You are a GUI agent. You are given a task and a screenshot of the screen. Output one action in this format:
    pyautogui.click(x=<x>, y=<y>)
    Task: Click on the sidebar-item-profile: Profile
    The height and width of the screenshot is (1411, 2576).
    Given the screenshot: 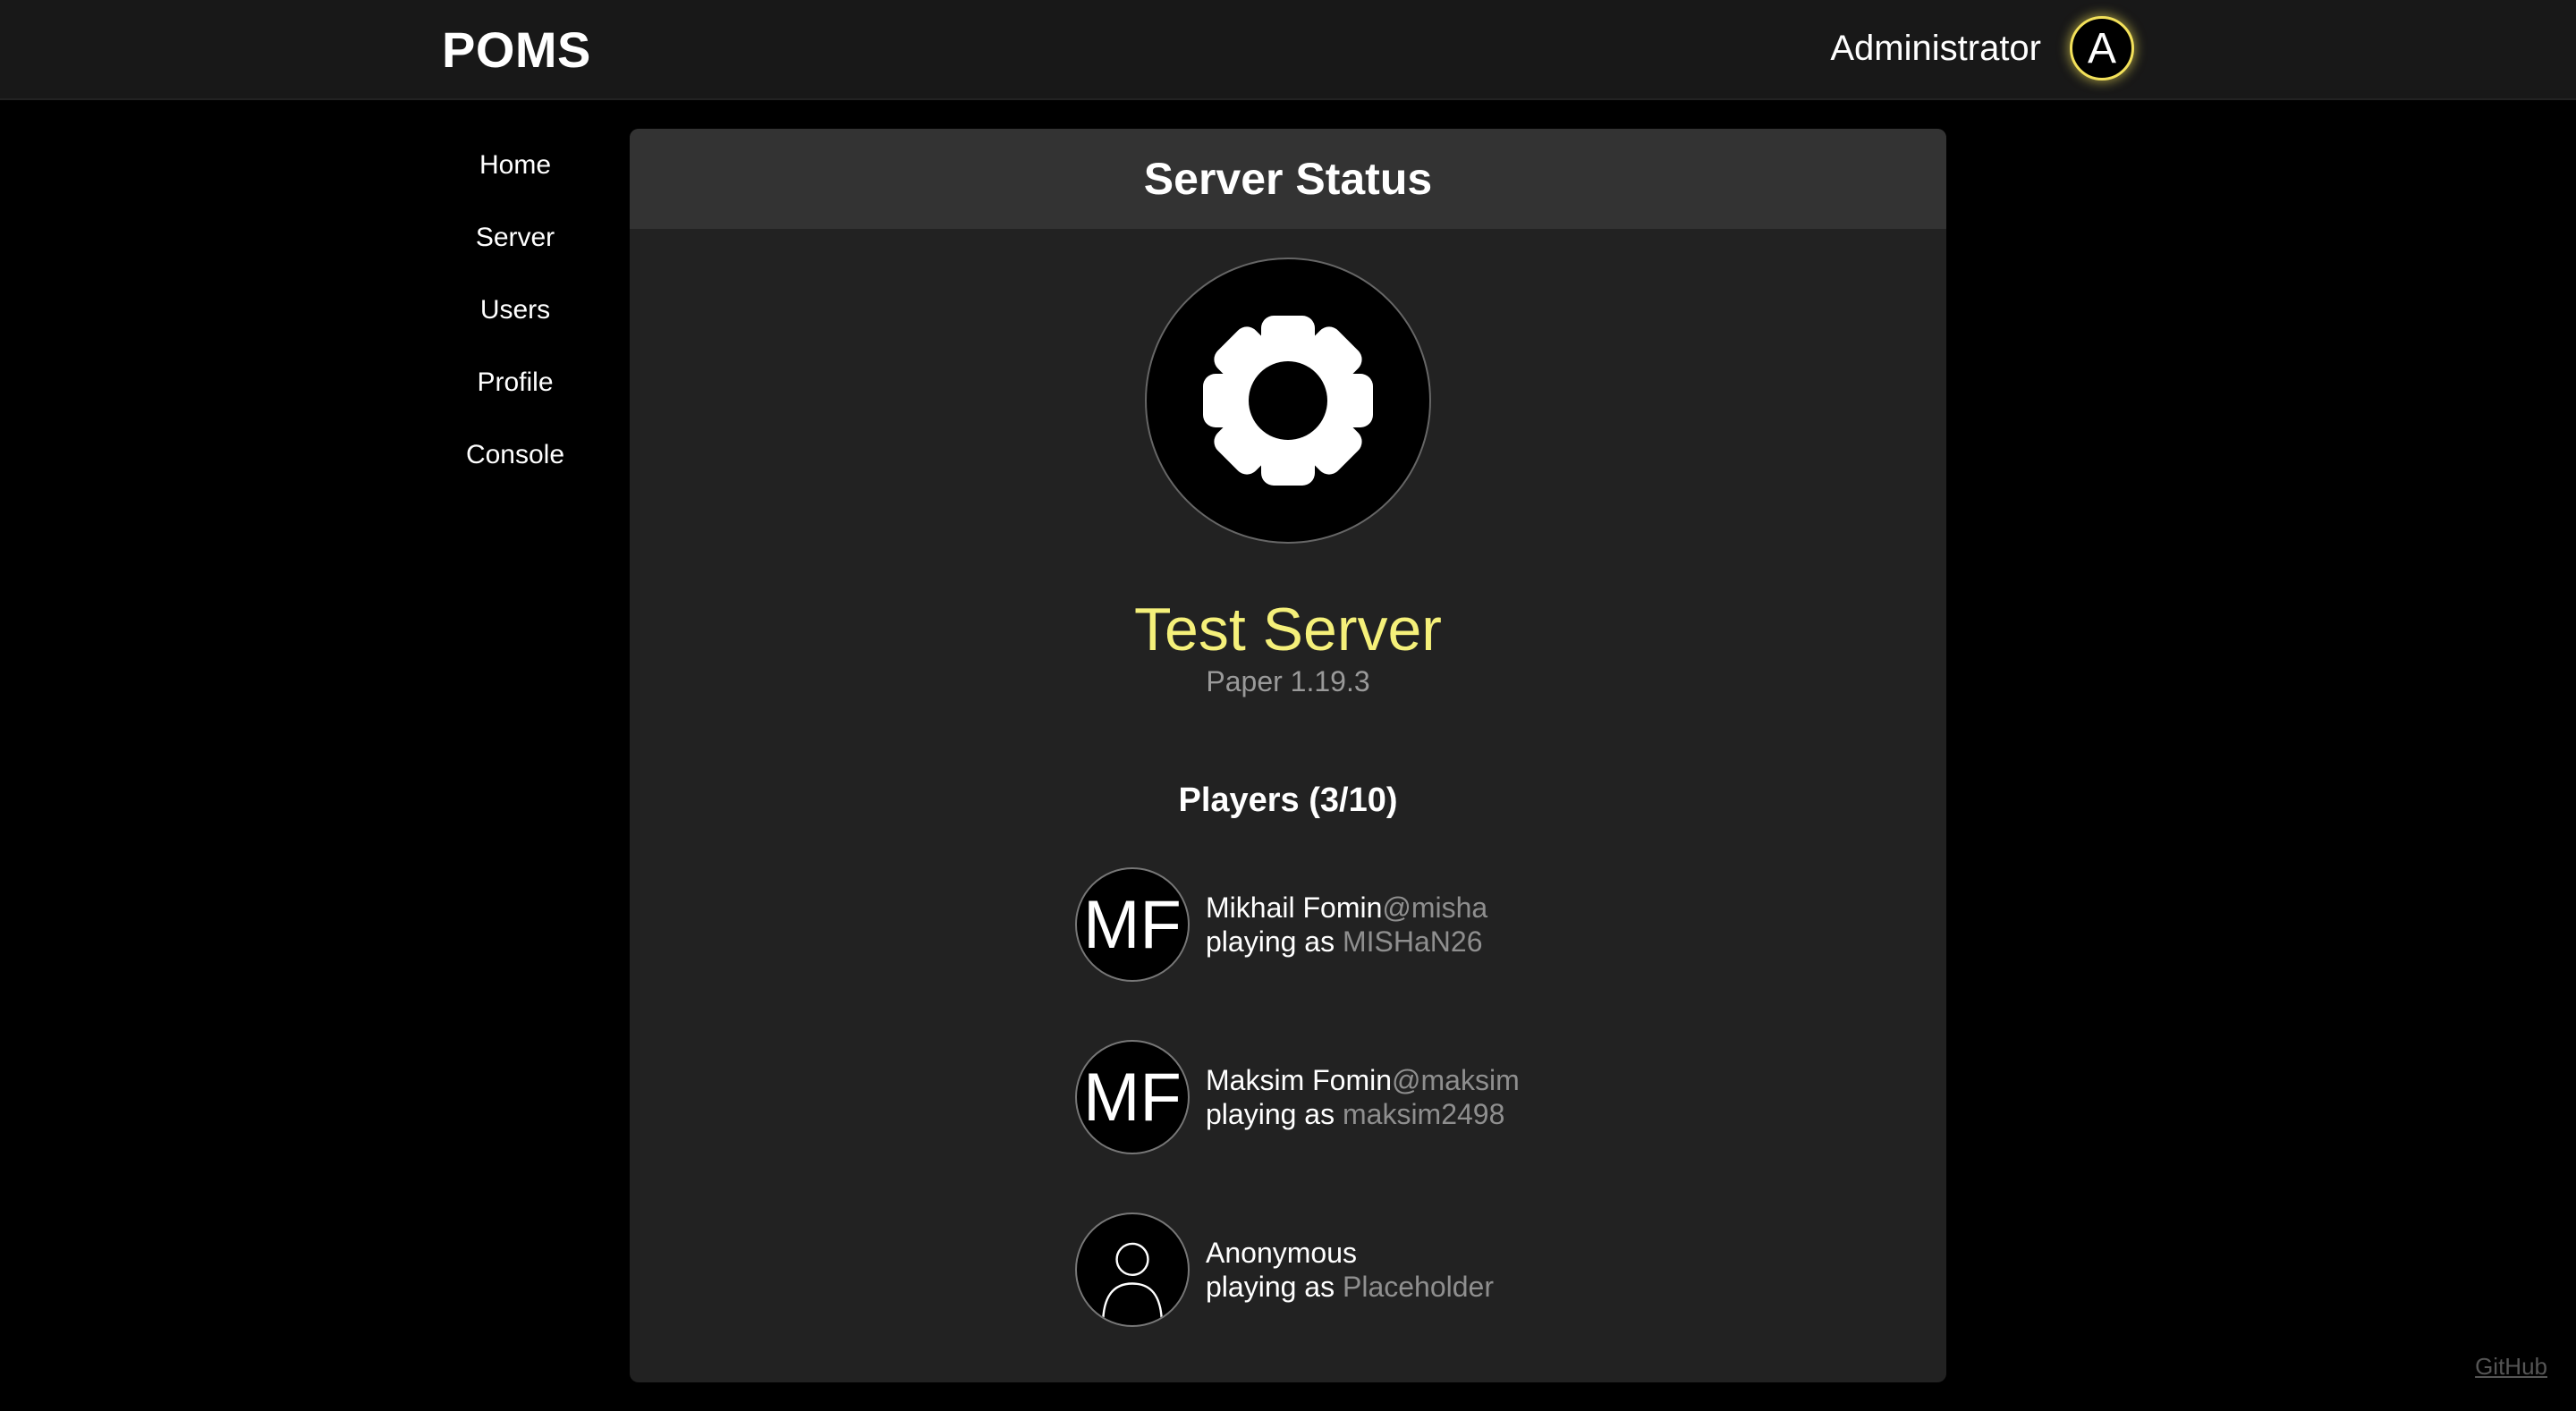 What is the action you would take?
    pyautogui.click(x=515, y=382)
    